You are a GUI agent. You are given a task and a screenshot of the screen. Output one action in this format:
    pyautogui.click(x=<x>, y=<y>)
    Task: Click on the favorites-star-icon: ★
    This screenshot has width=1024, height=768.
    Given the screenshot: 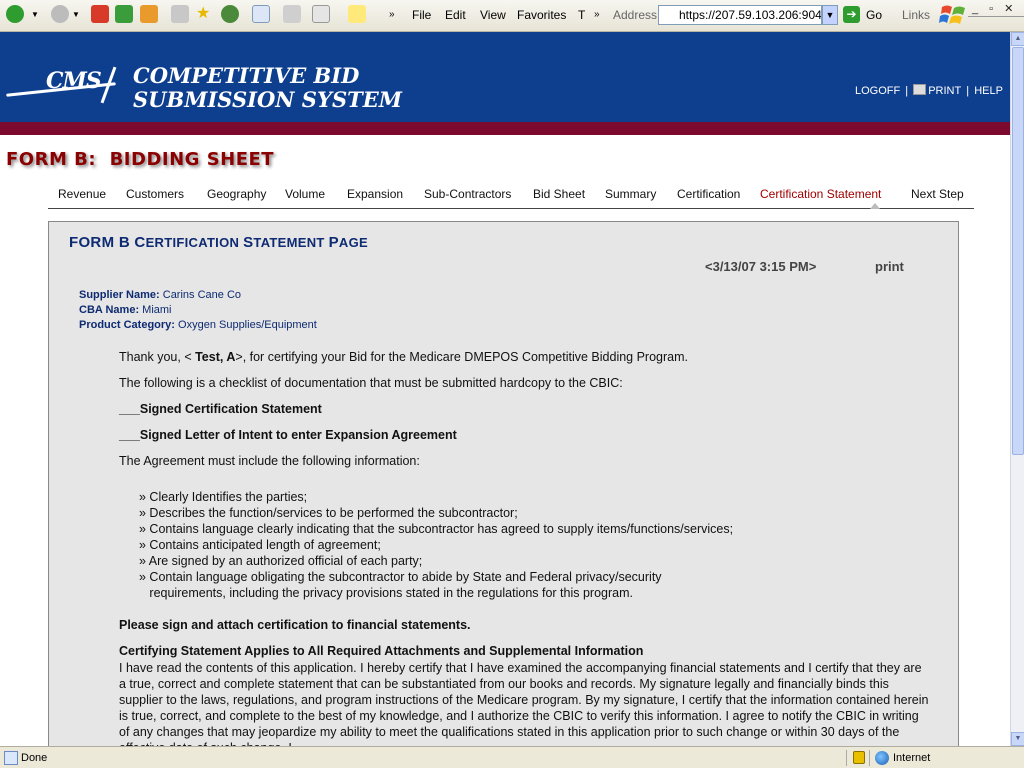 What is the action you would take?
    pyautogui.click(x=203, y=14)
    